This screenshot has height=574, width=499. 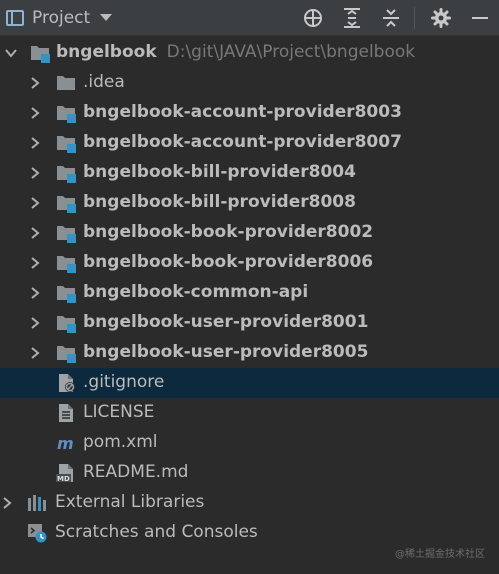 I want to click on root-name: bngelbook, so click(x=106, y=52).